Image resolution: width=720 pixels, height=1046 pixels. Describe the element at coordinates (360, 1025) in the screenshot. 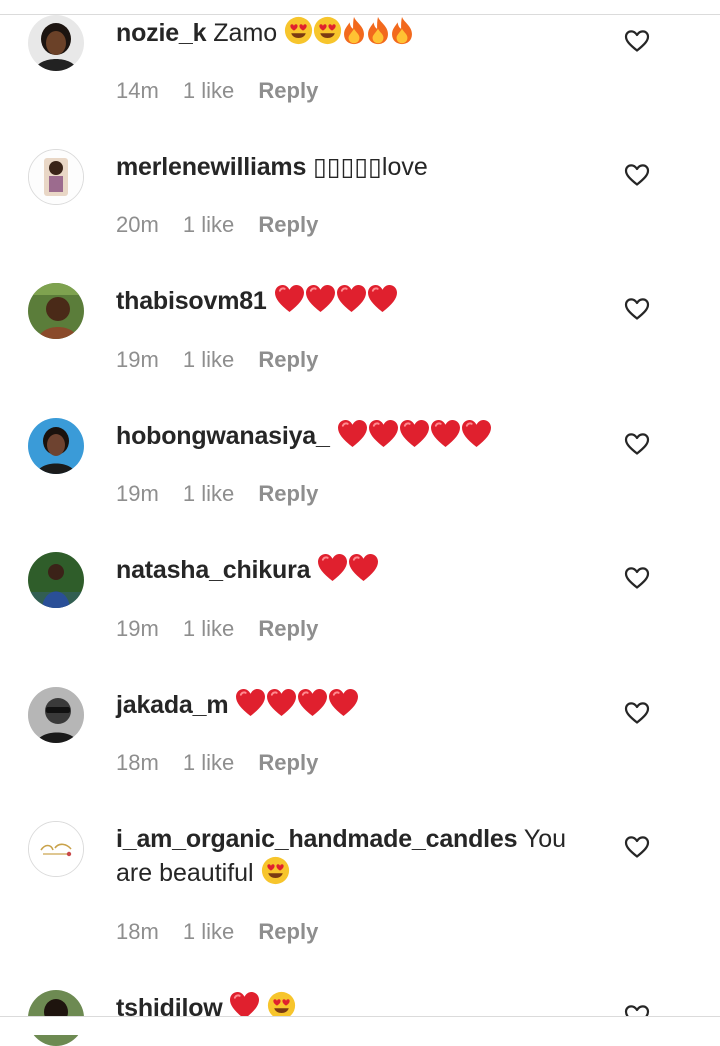

I see `bottom-divider` at that location.